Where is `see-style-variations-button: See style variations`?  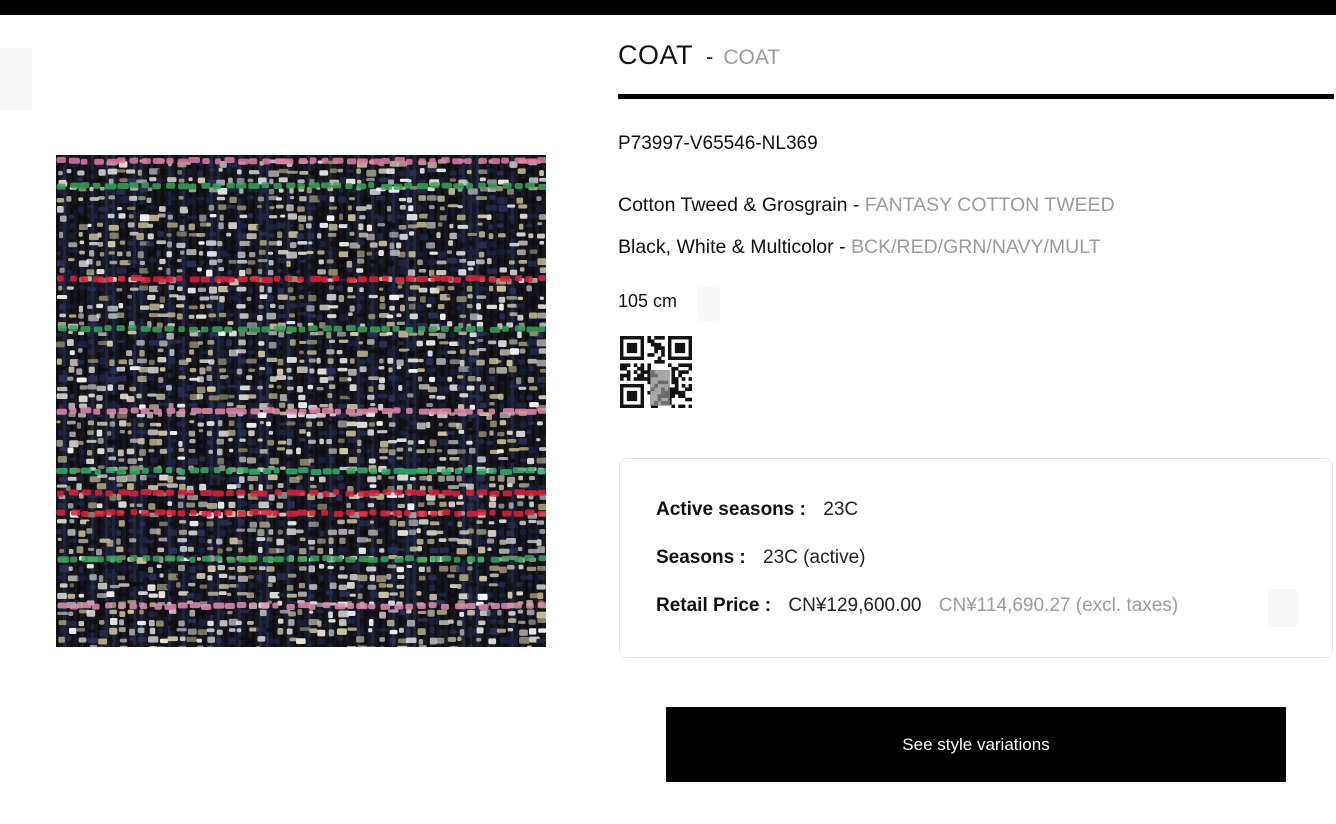 see-style-variations-button: See style variations is located at coordinates (976, 744).